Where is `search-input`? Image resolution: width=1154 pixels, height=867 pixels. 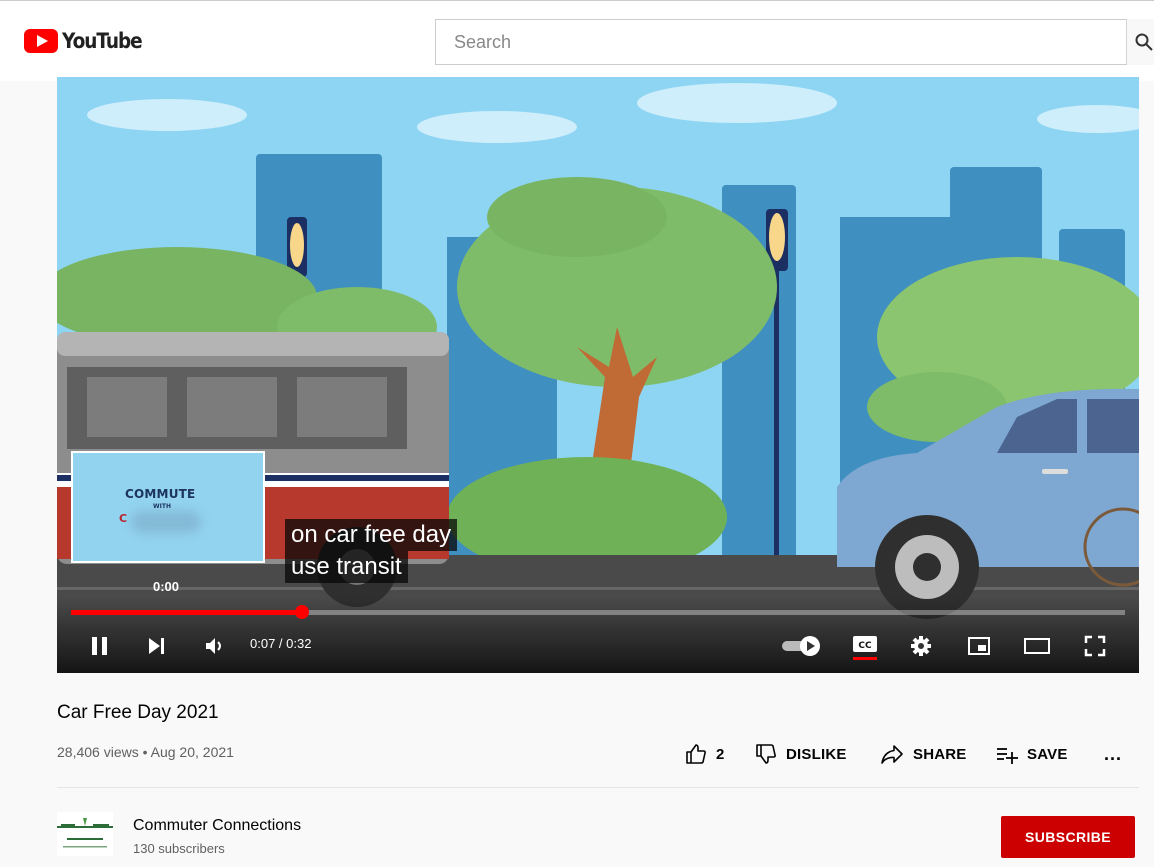
search-input is located at coordinates (754, 42).